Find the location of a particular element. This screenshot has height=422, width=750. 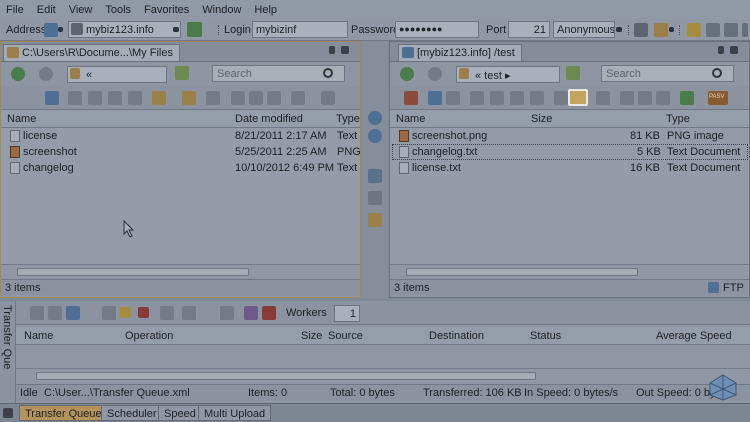

mode-dropdown-icon is located at coordinates (619, 29).